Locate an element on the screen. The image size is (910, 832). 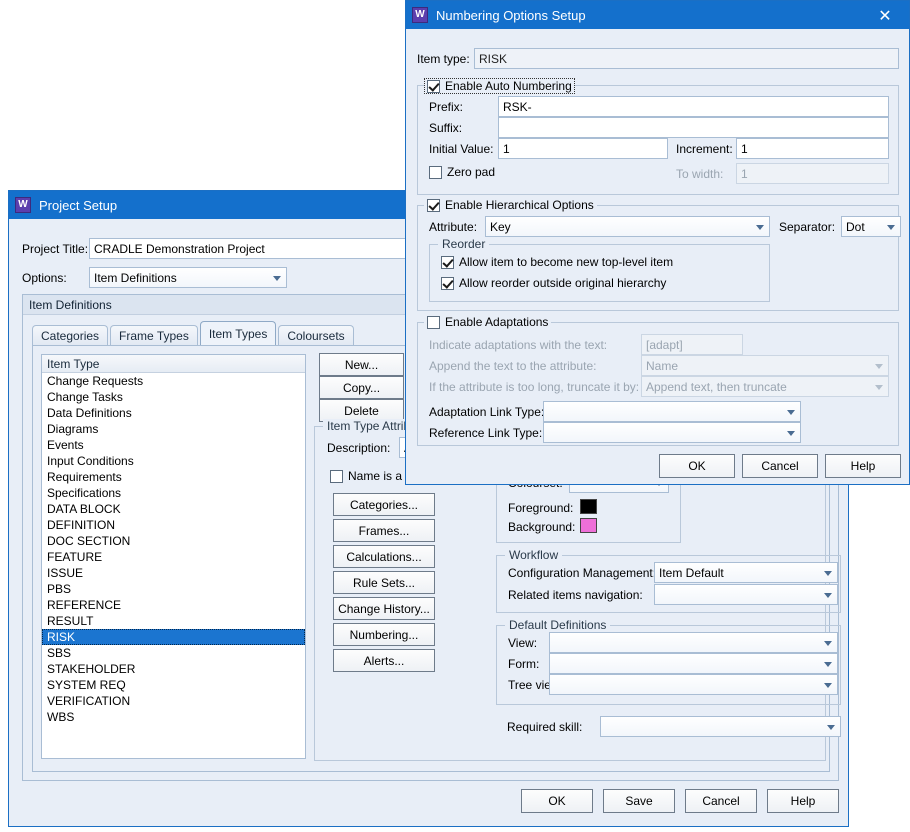
list-item: Change Tasks is located at coordinates (173, 397).